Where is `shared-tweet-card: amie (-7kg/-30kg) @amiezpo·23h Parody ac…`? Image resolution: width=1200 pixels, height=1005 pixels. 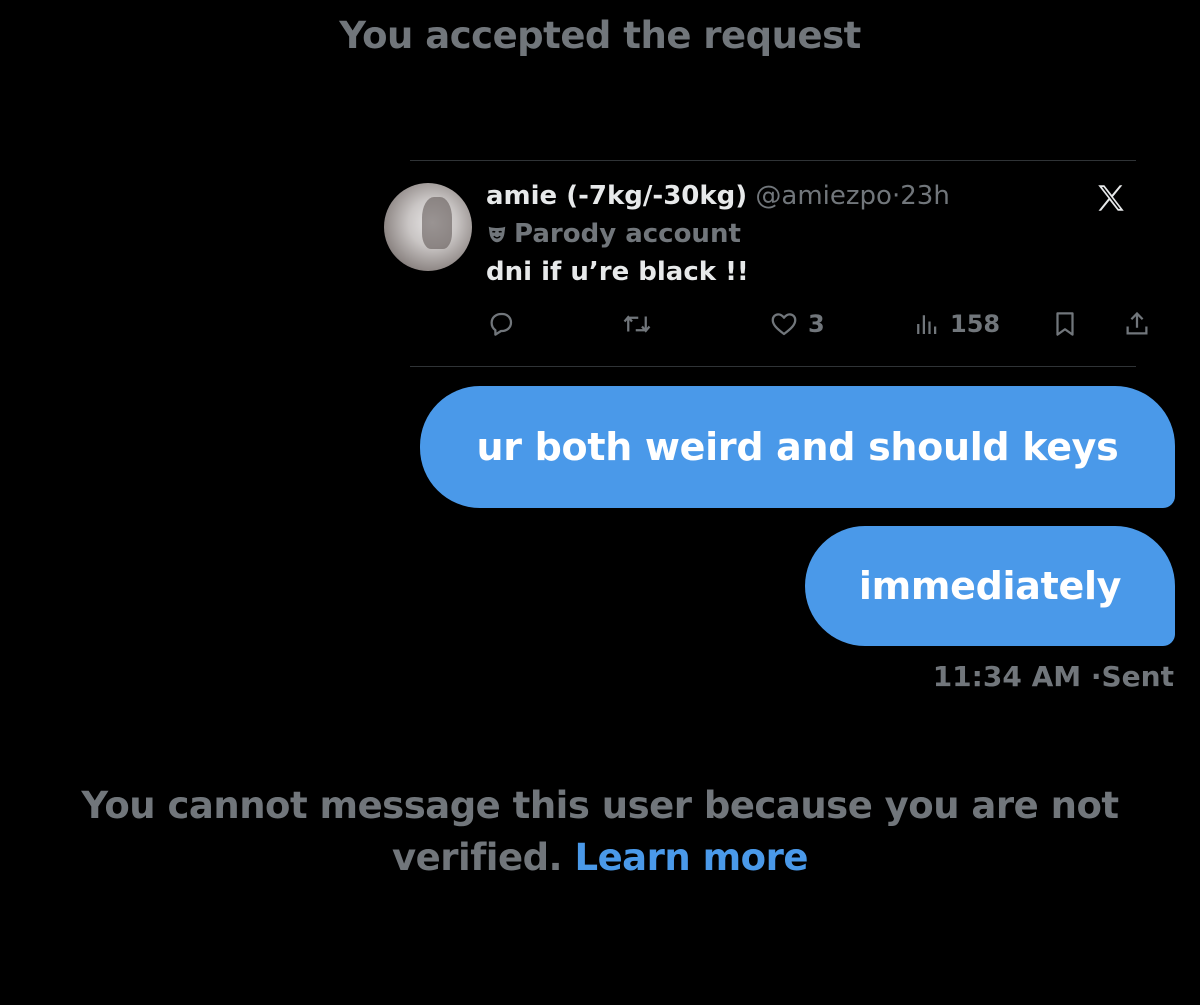
shared-tweet-card: amie (-7kg/-30kg) @amiezpo·23h Parody ac… is located at coordinates (766, 263).